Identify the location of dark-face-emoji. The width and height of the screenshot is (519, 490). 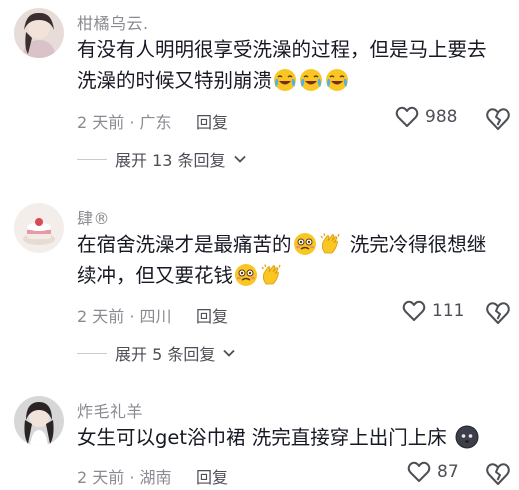
(467, 437).